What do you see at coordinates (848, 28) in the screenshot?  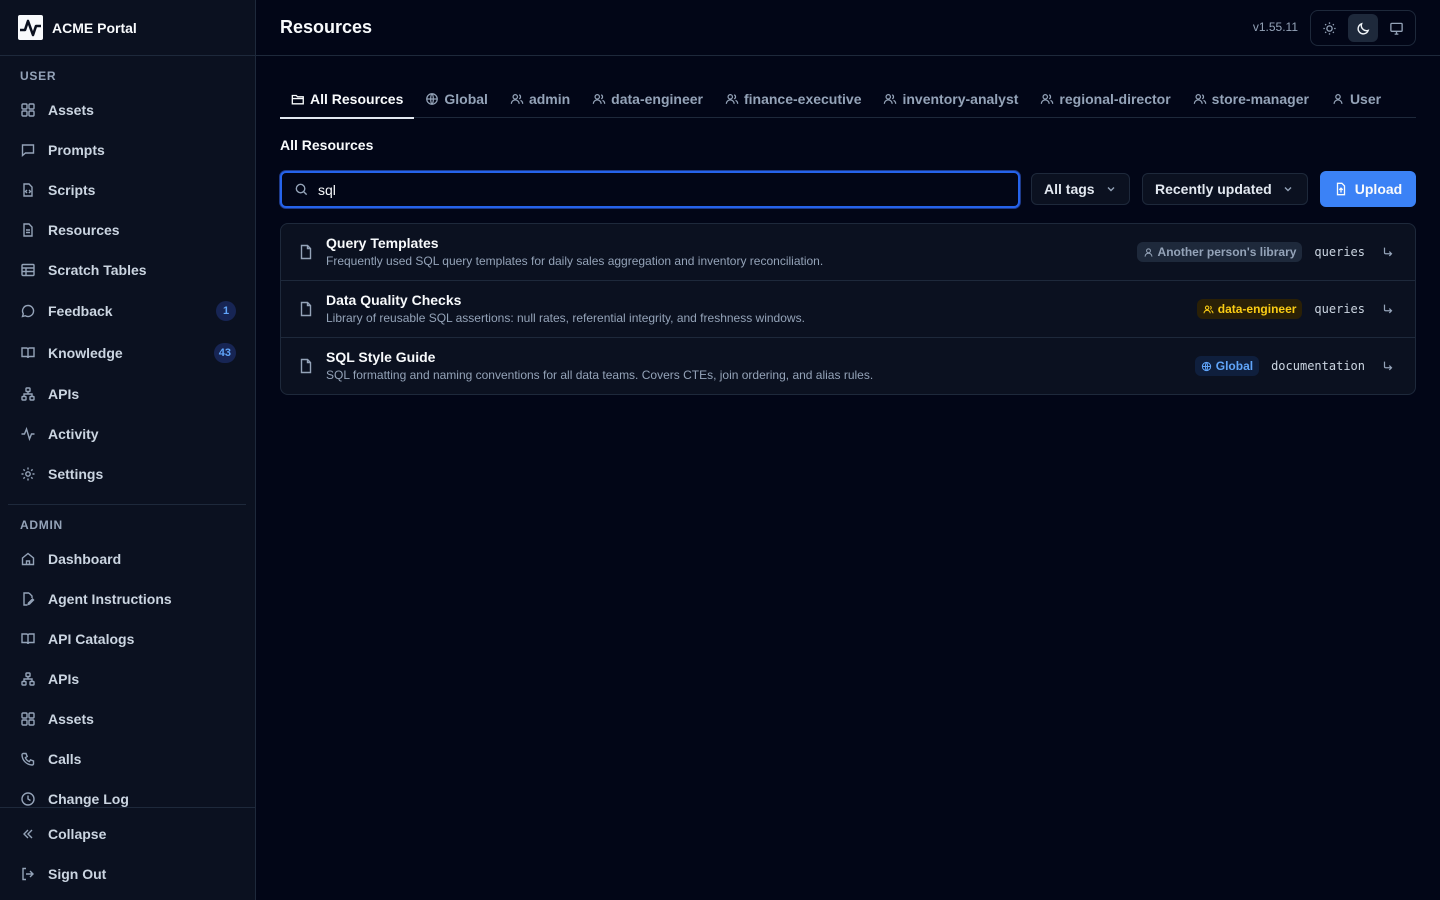 I see `top-header: Resources v1.55.11` at bounding box center [848, 28].